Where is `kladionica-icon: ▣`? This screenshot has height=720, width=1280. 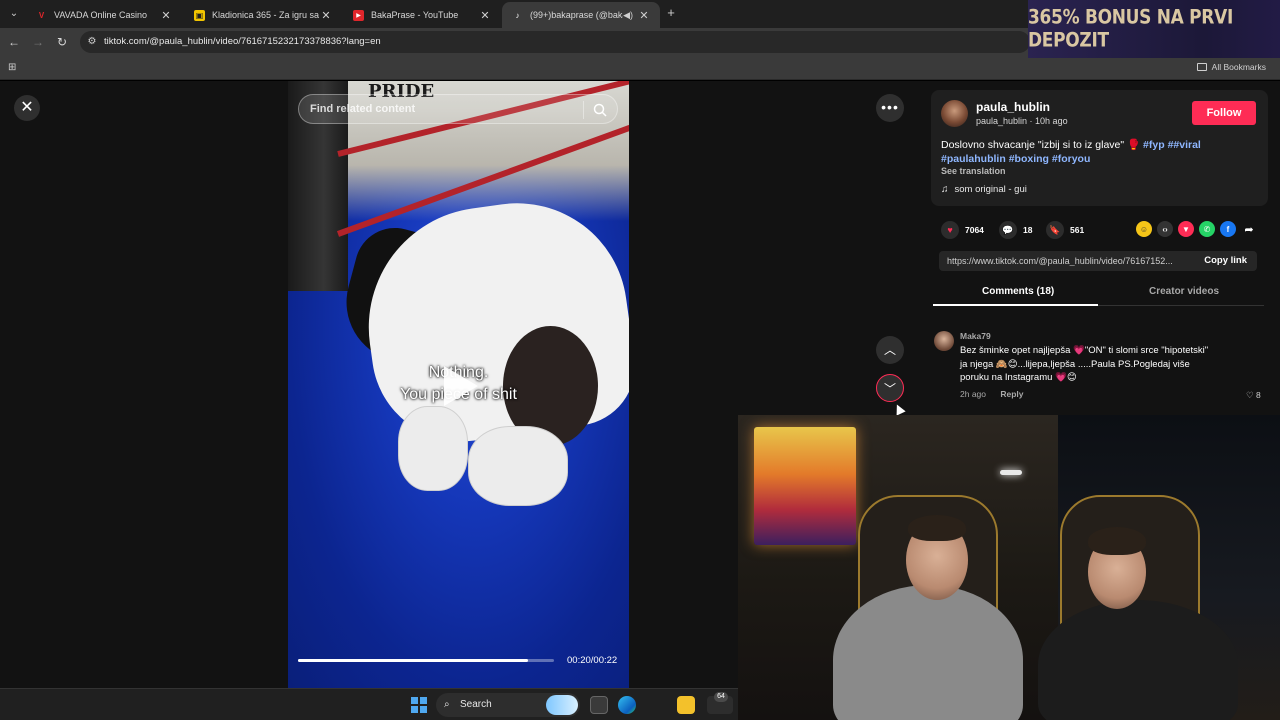 kladionica-icon: ▣ is located at coordinates (199, 15).